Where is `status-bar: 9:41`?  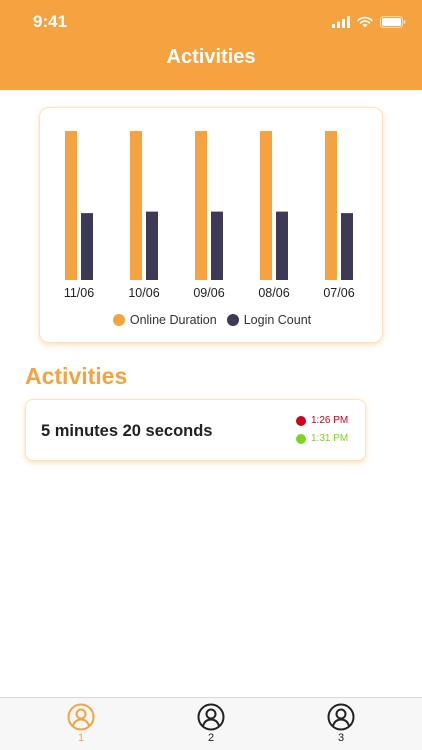 status-bar: 9:41 is located at coordinates (211, 22).